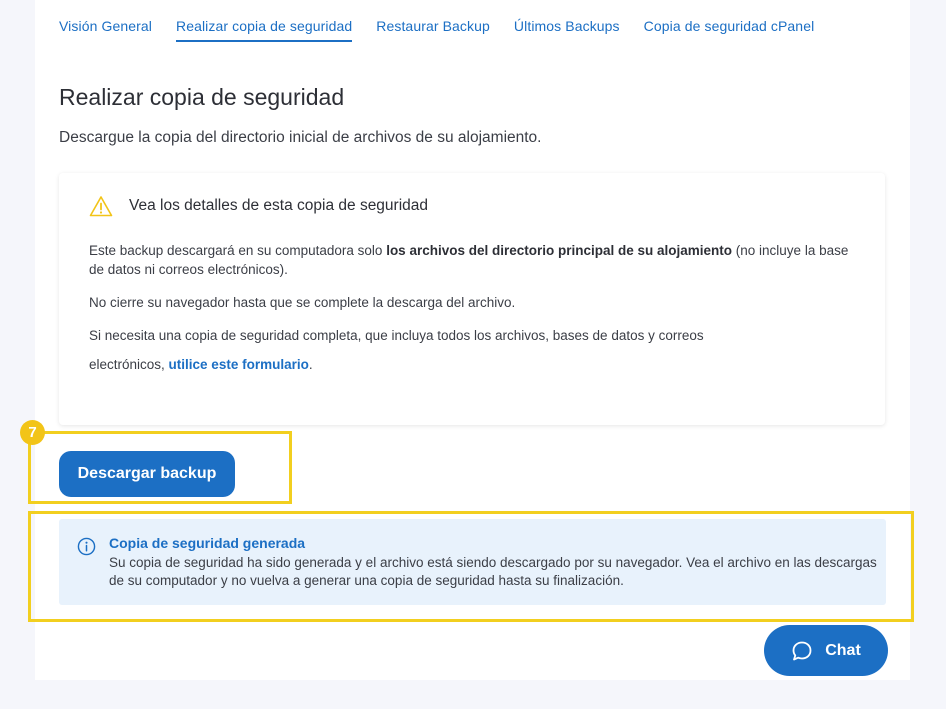 The height and width of the screenshot is (709, 946). I want to click on tab-realizar-copia: Realizar copia de seguridad, so click(264, 30).